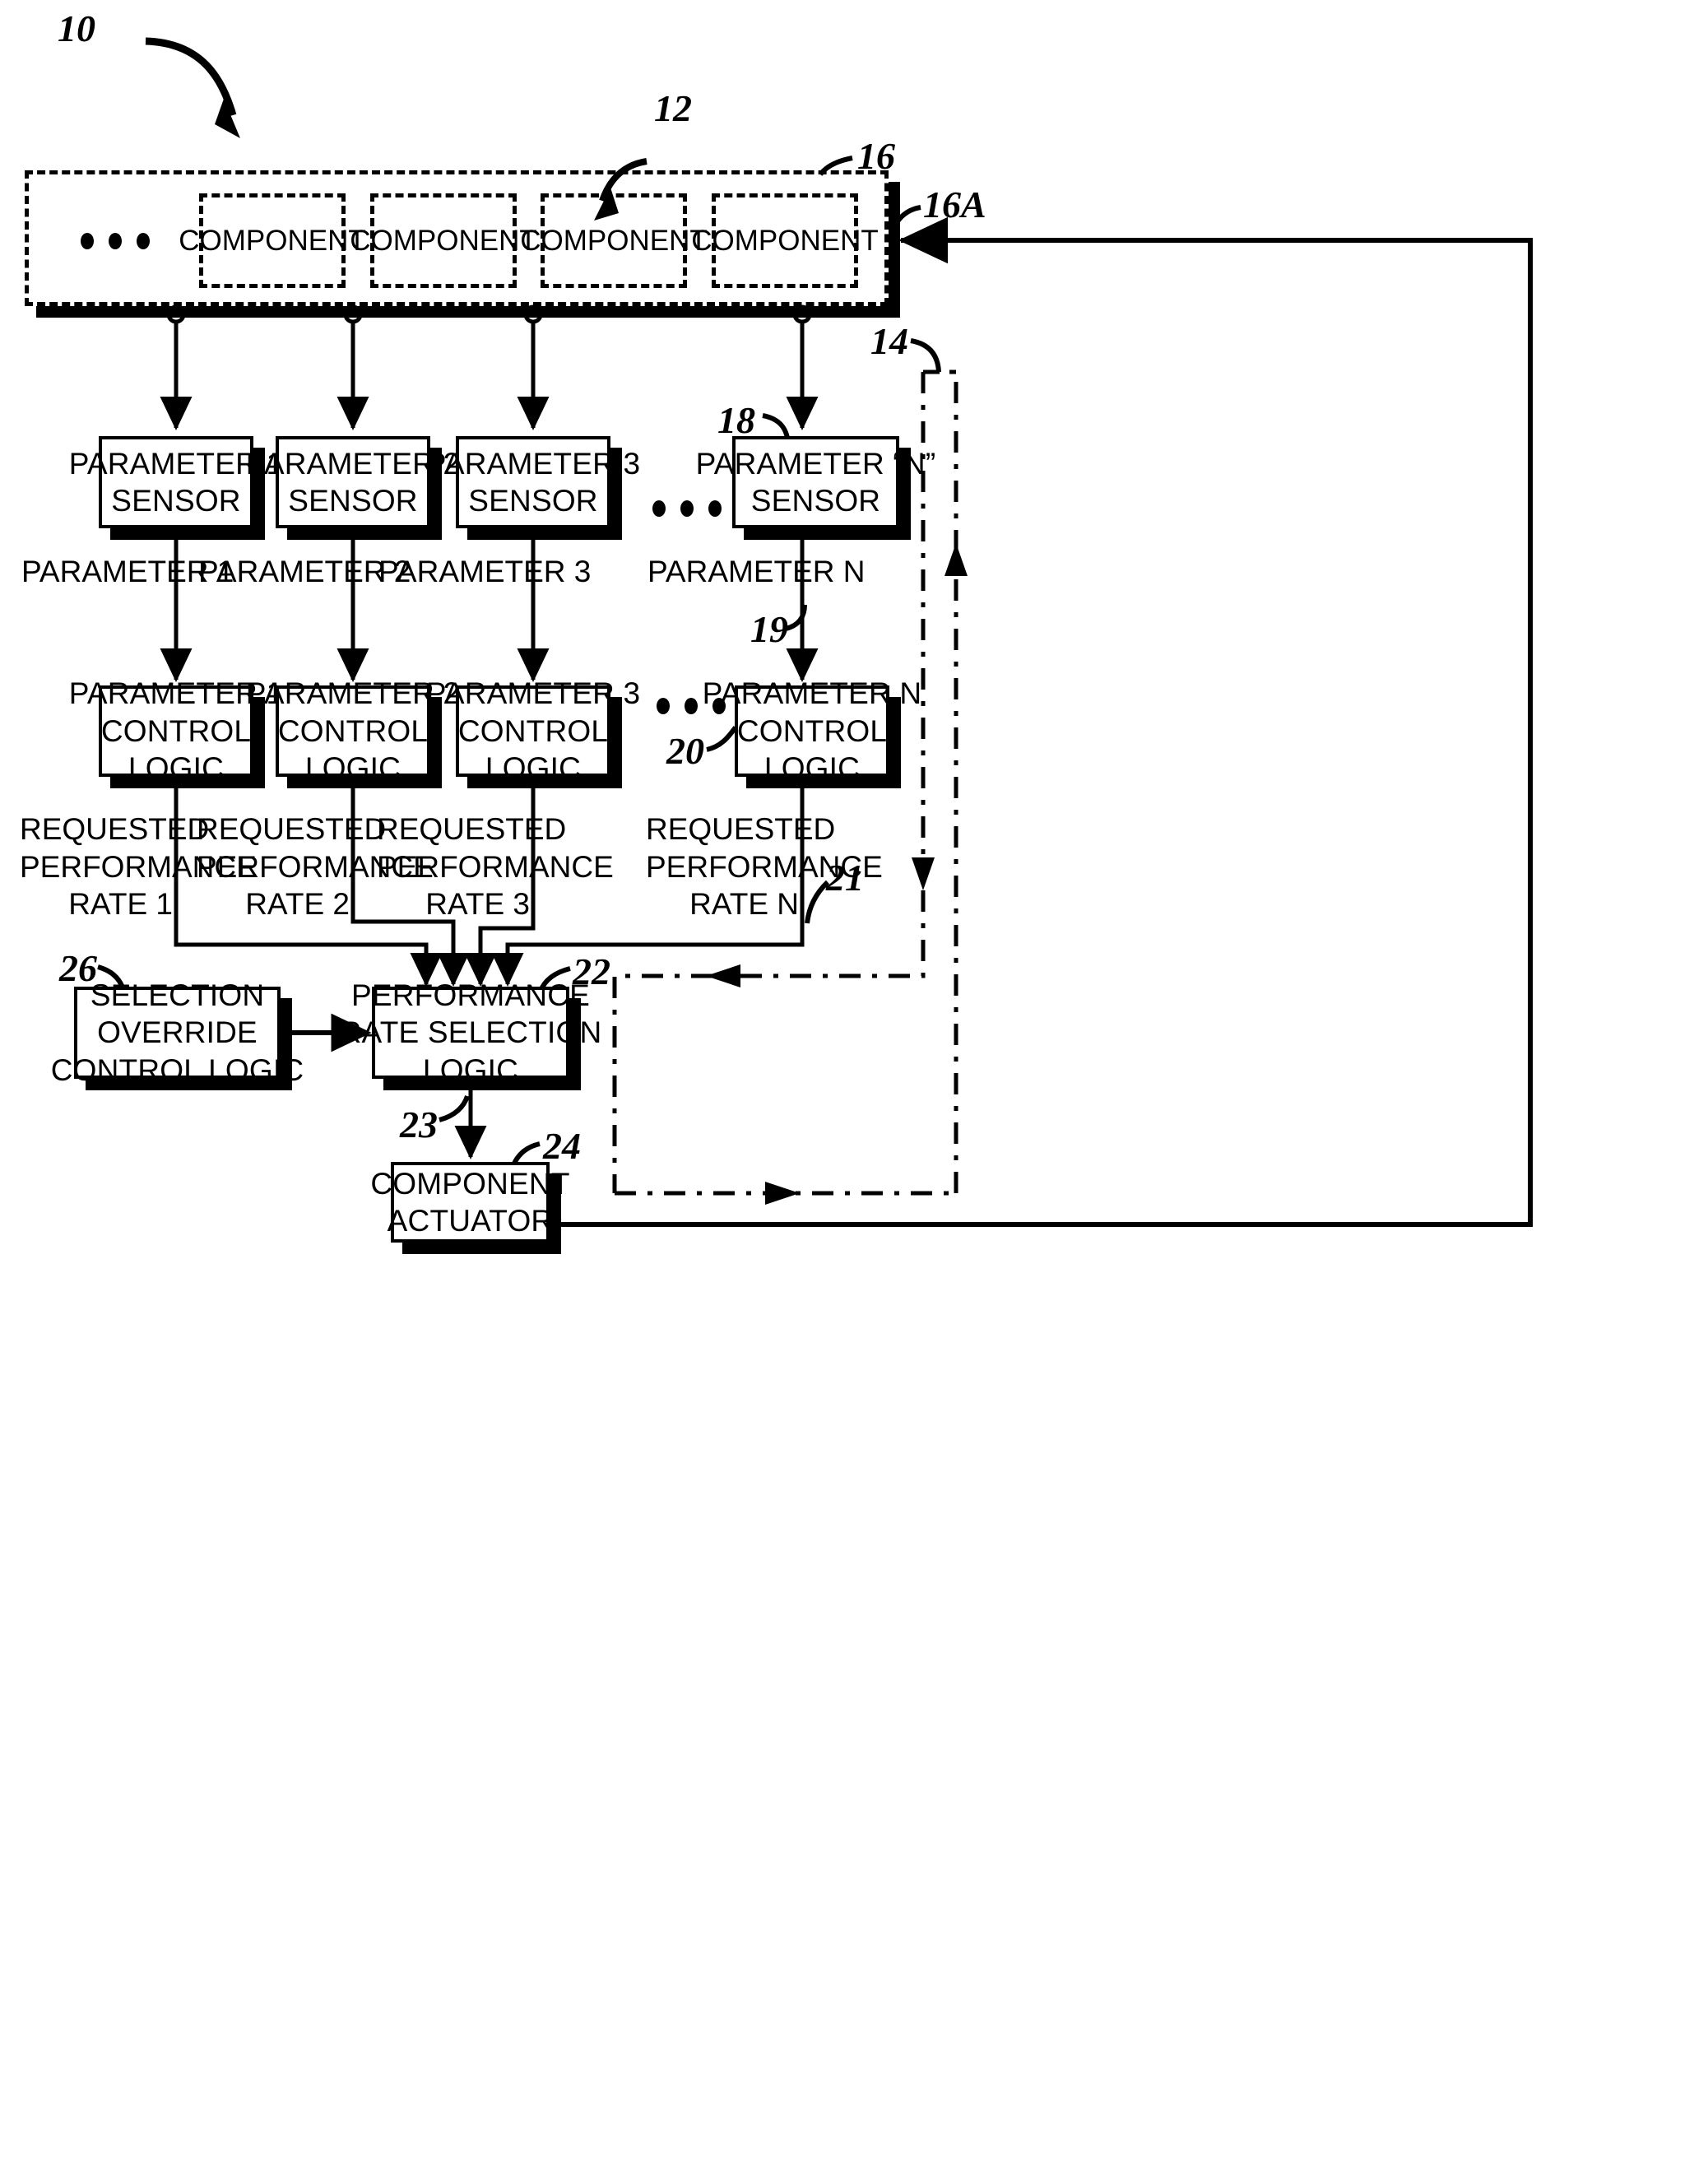 Image resolution: width=1708 pixels, height=2179 pixels. Describe the element at coordinates (533, 693) in the screenshot. I see `control-logic-line1: PARAMETER 3` at that location.